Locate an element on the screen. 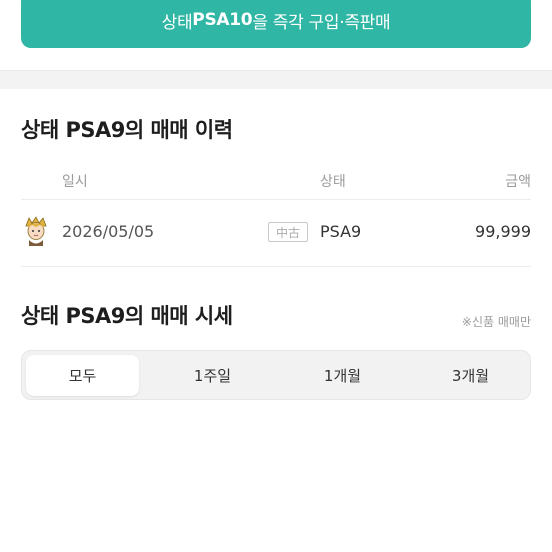 This screenshot has width=552, height=552. column-header-date: 일시 is located at coordinates (75, 182).